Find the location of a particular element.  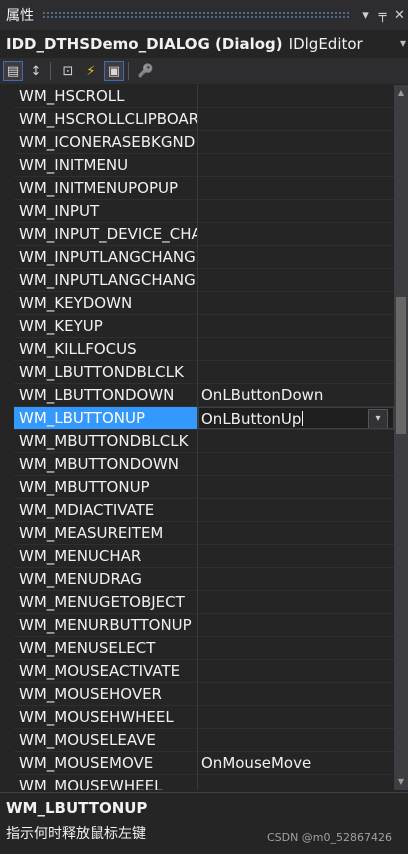

grid-row: WM_INITMENUPOPUP is located at coordinates (197, 188).